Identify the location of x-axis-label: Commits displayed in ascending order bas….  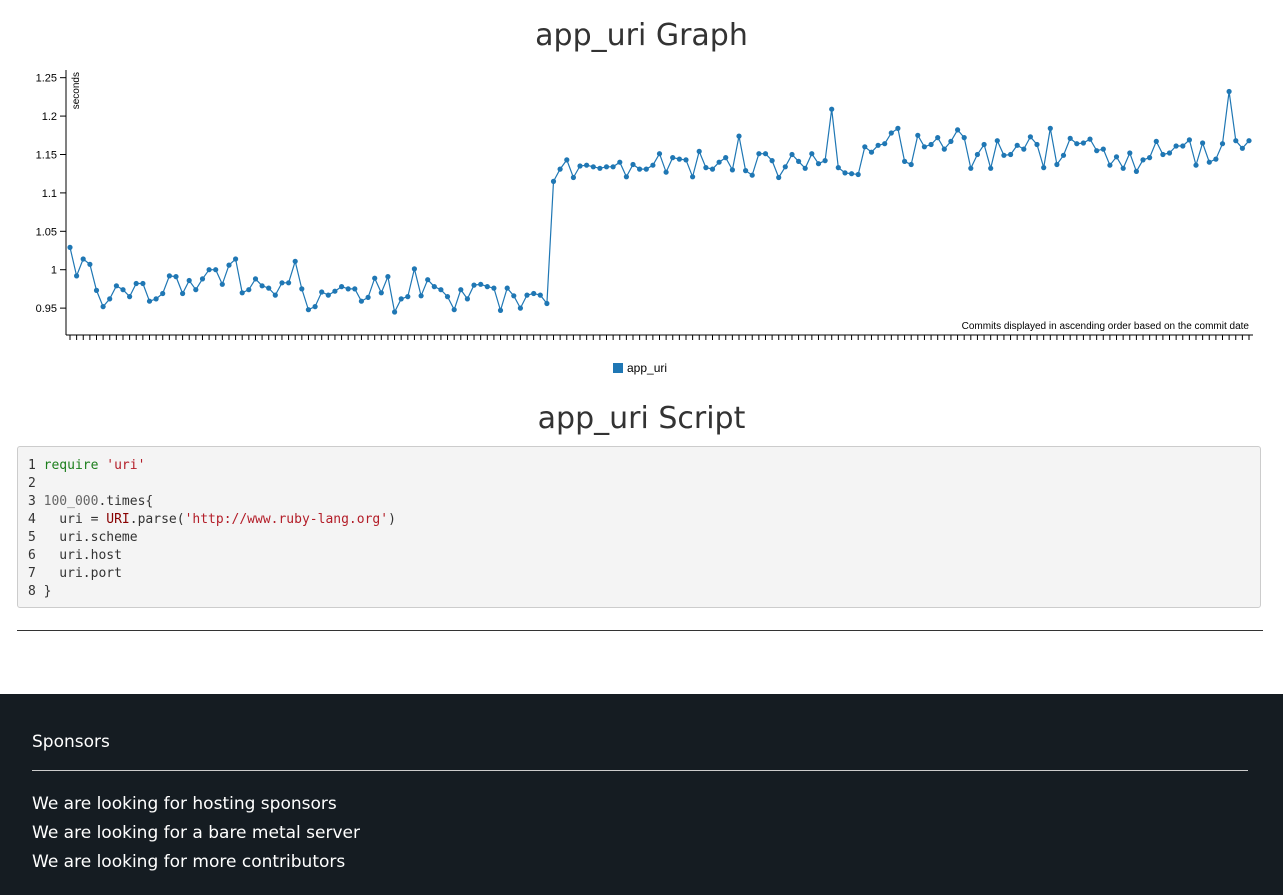
(1106, 326).